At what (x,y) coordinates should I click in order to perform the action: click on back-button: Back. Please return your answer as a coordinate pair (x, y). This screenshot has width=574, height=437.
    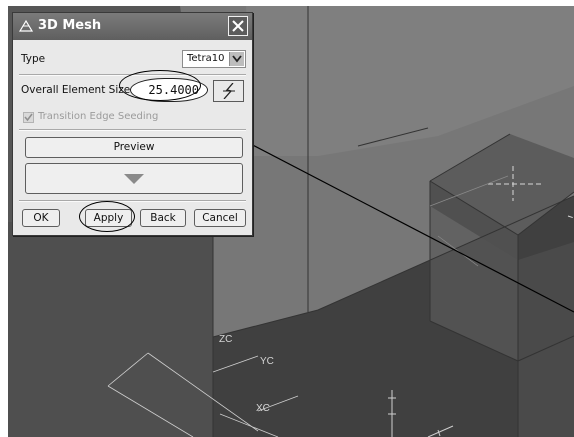
    Looking at the image, I should click on (163, 218).